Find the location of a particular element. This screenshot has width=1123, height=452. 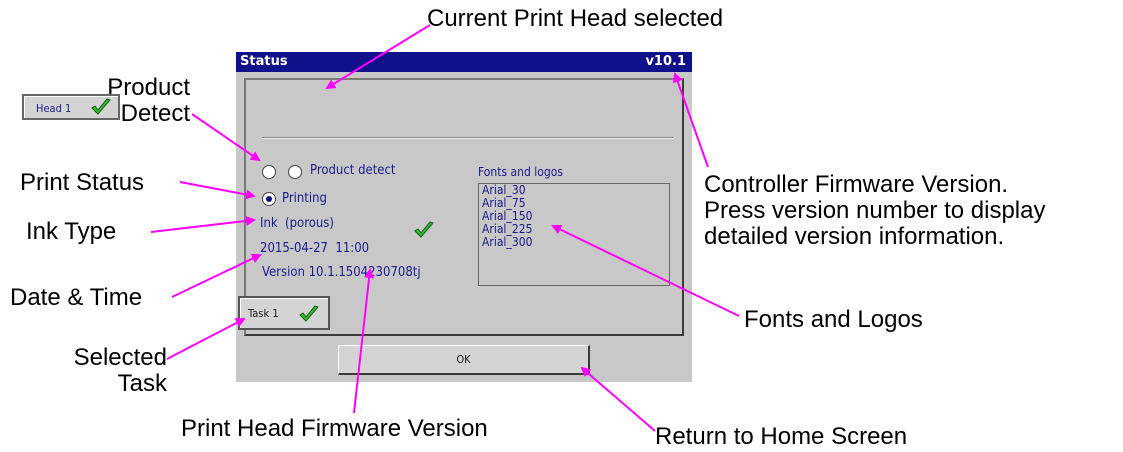

head-tab-label: Head 1 is located at coordinates (54, 108).